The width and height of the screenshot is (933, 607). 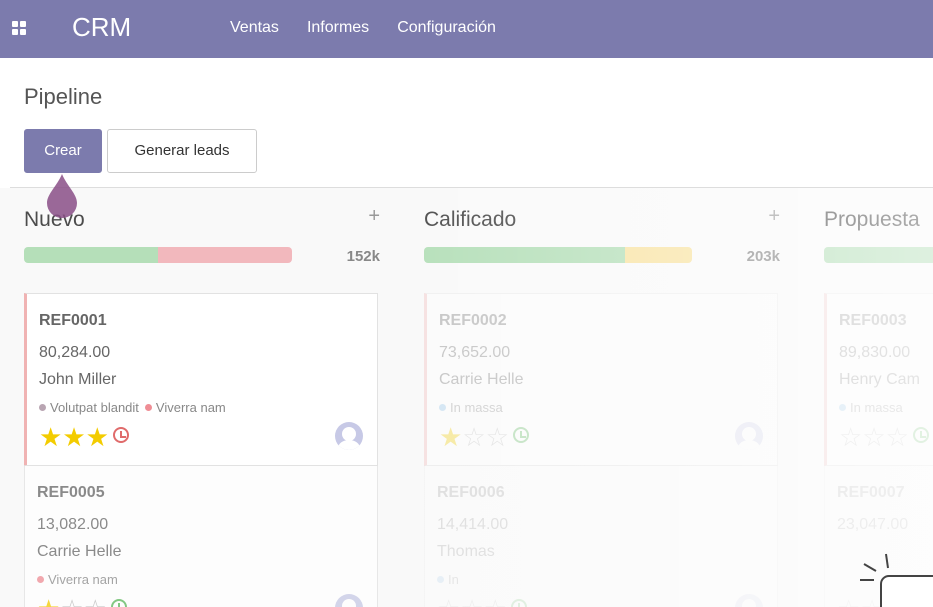 I want to click on card-tags: In, so click(x=451, y=579).